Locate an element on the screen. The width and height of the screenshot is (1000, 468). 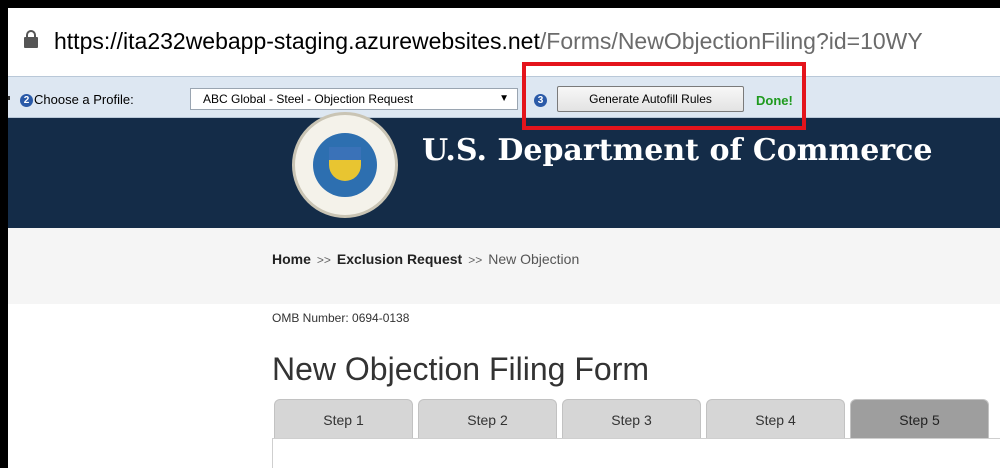
toolbar-edge-marker is located at coordinates (9, 98).